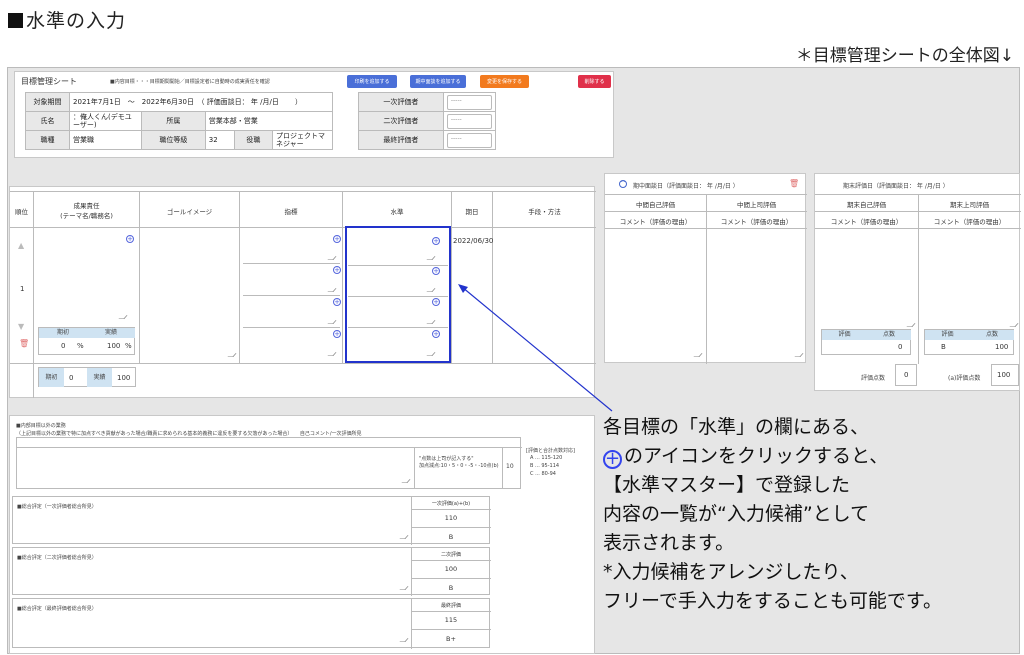  I want to click on callout-line: 【水準マスター】で登録した, so click(727, 485).